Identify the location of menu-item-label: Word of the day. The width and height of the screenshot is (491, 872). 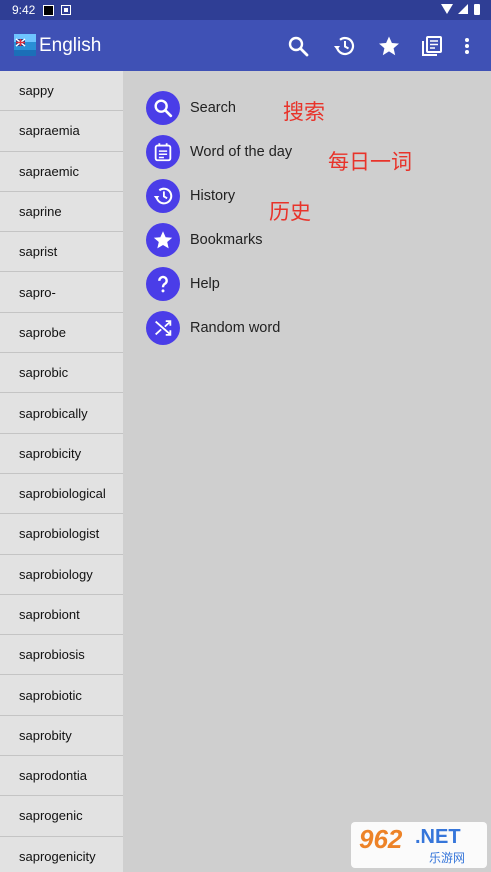
(241, 152).